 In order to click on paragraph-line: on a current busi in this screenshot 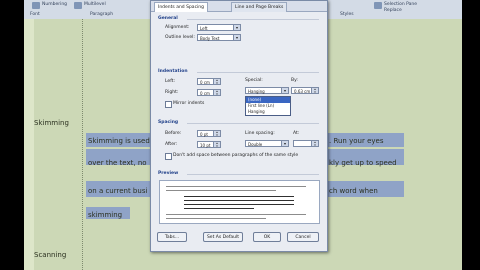, I will do `click(117, 191)`.